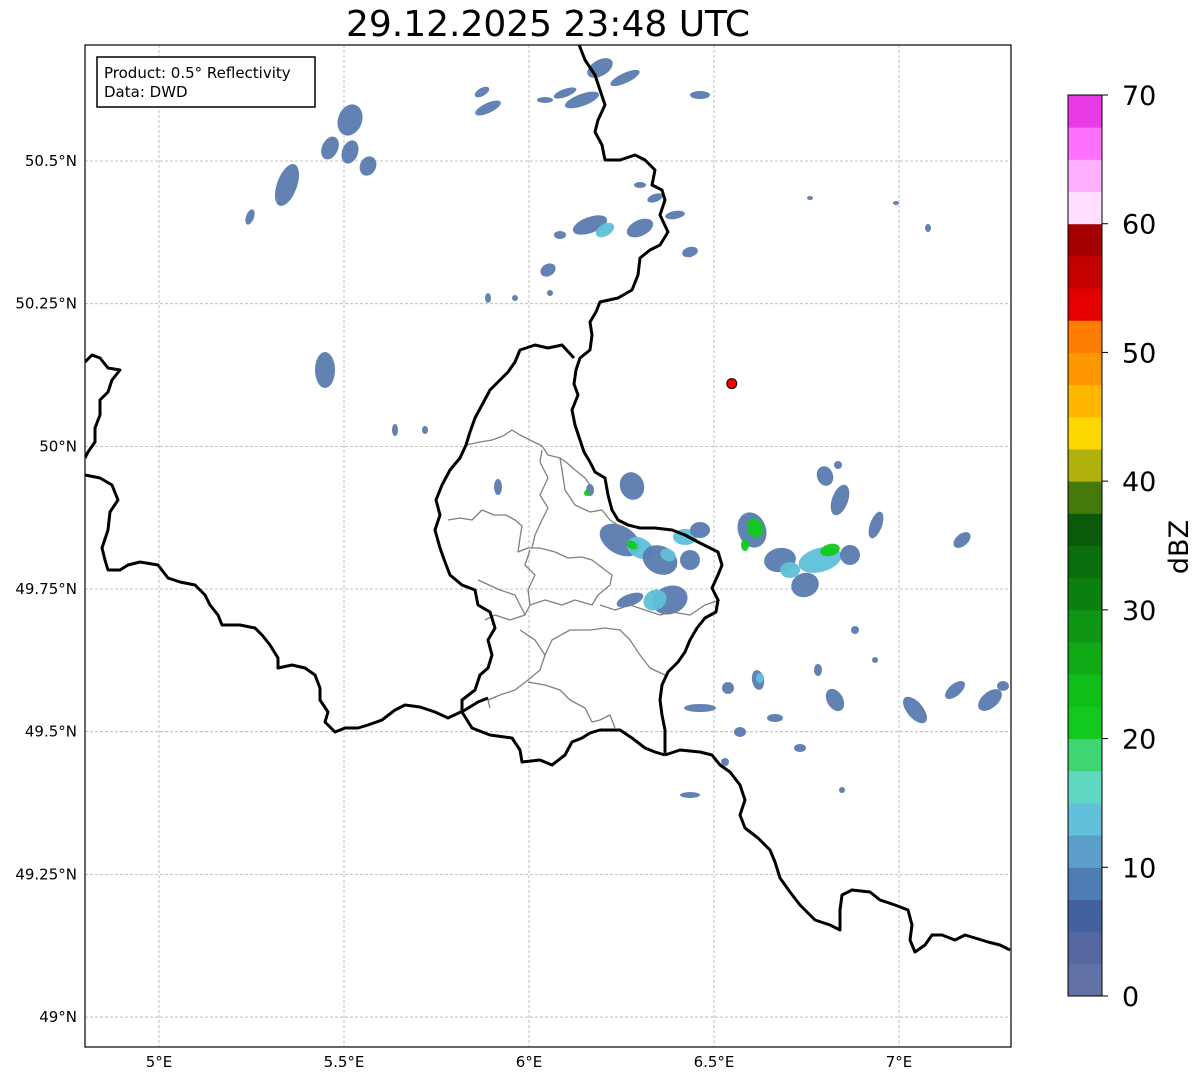  I want to click on colorbar-tick-label: 50, so click(1139, 353).